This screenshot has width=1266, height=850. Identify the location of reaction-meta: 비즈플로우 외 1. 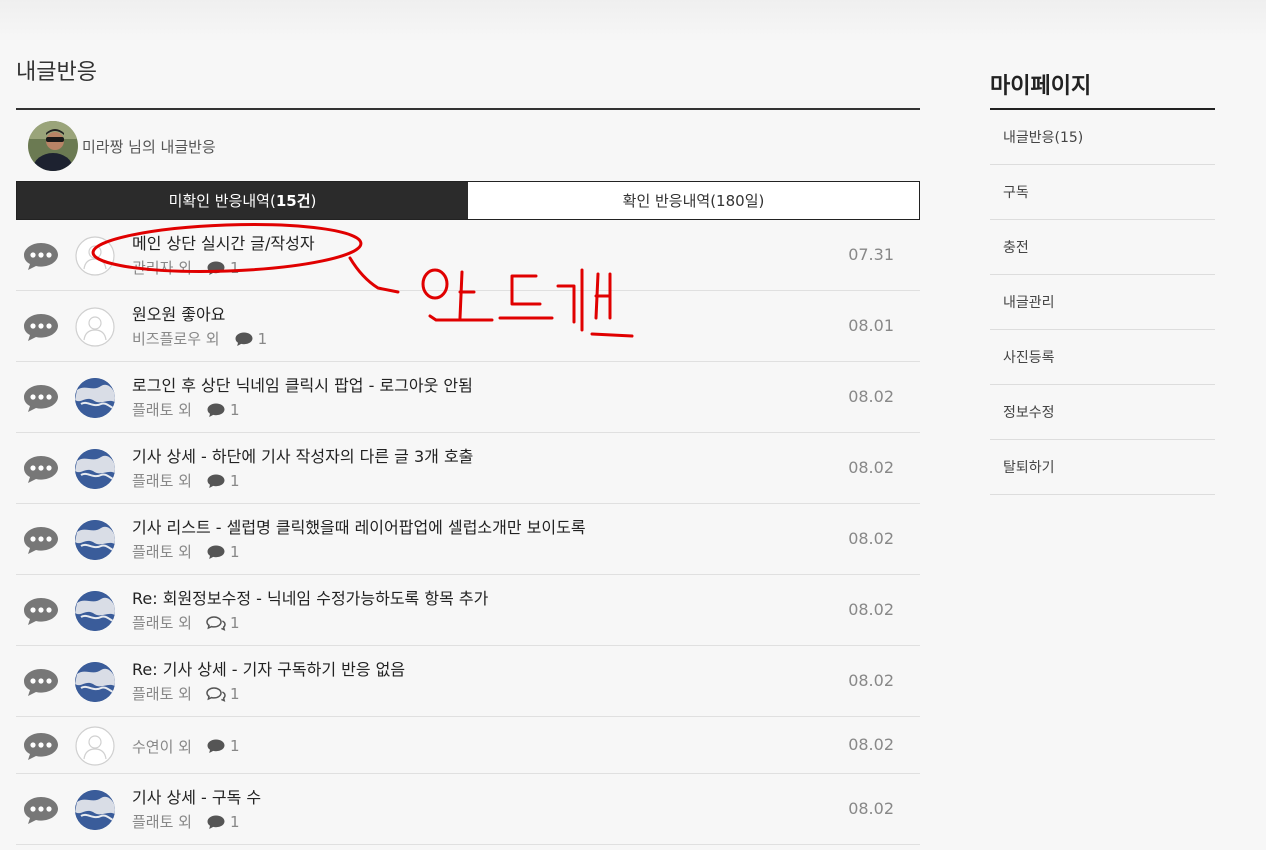
(199, 338).